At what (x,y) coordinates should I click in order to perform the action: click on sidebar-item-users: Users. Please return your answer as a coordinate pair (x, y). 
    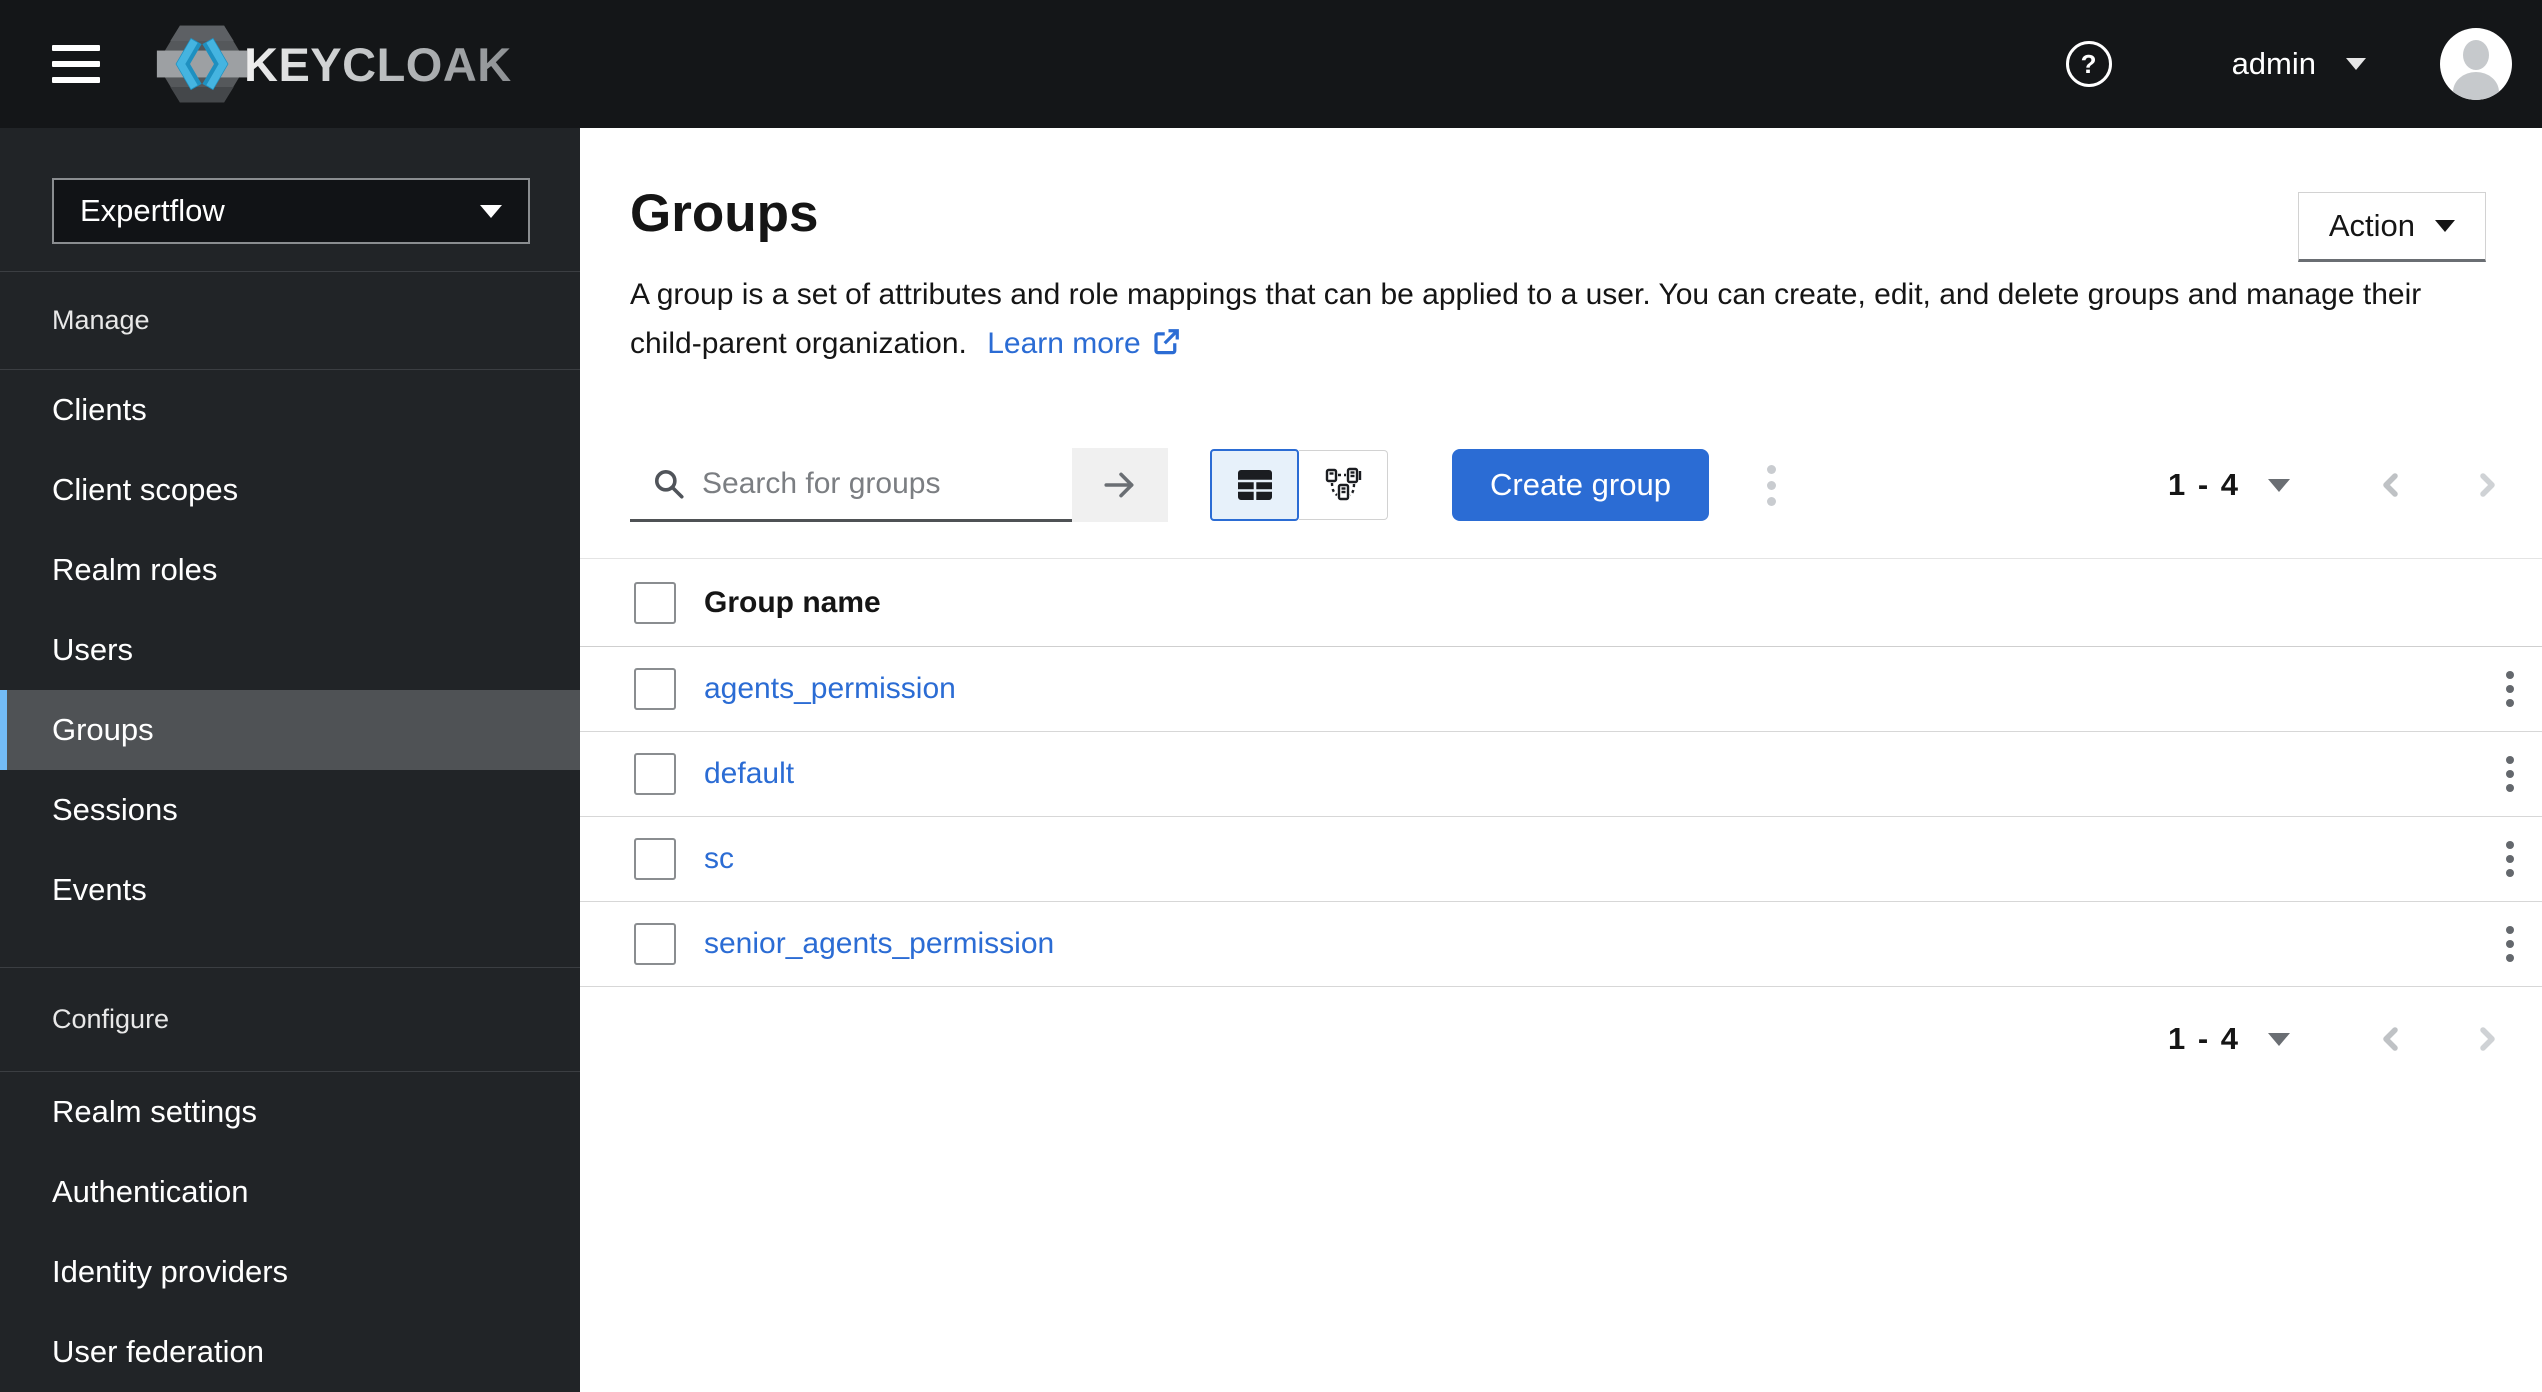
    Looking at the image, I should click on (290, 650).